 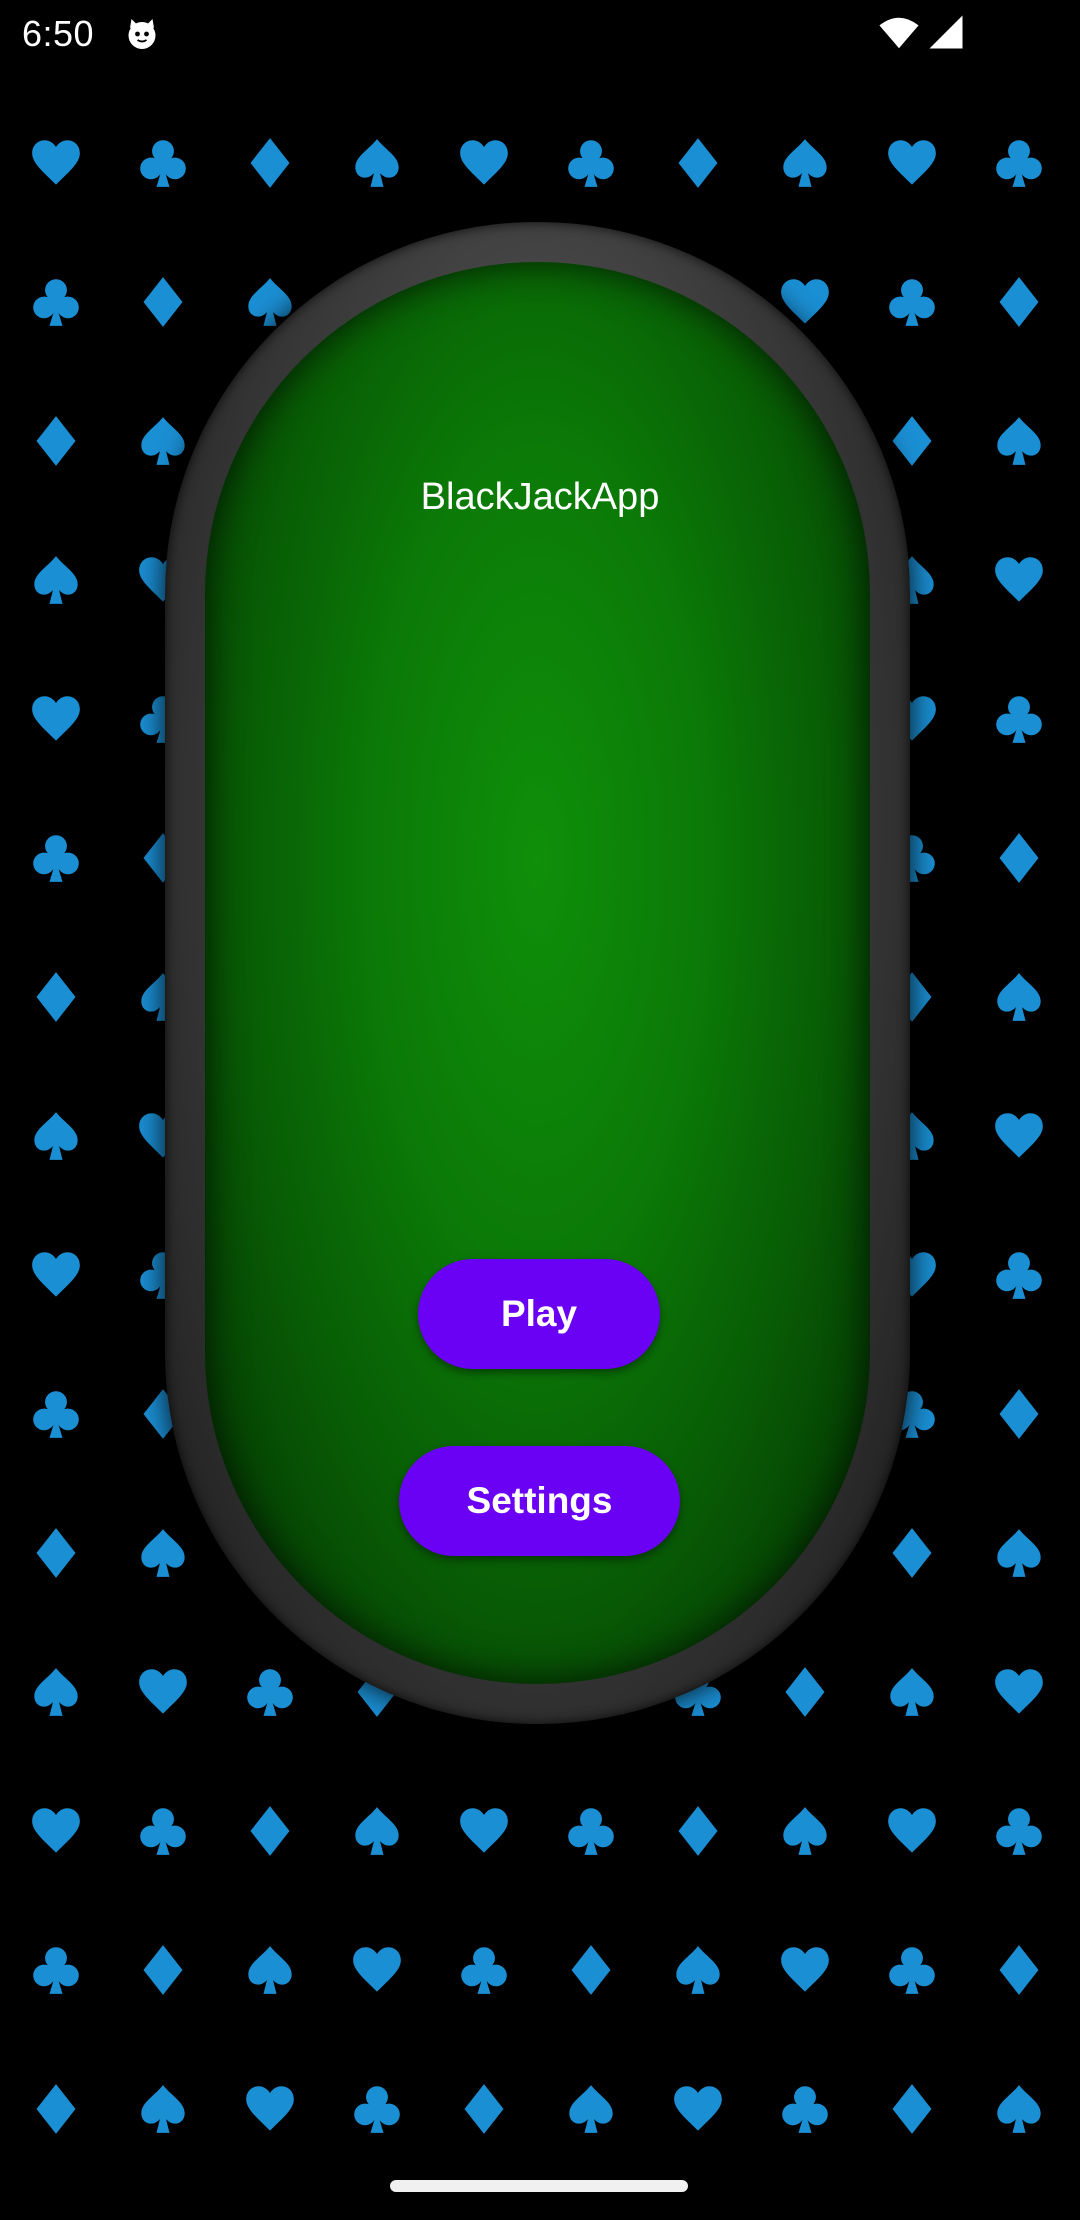 What do you see at coordinates (540, 497) in the screenshot?
I see `app-title: BlackJackApp` at bounding box center [540, 497].